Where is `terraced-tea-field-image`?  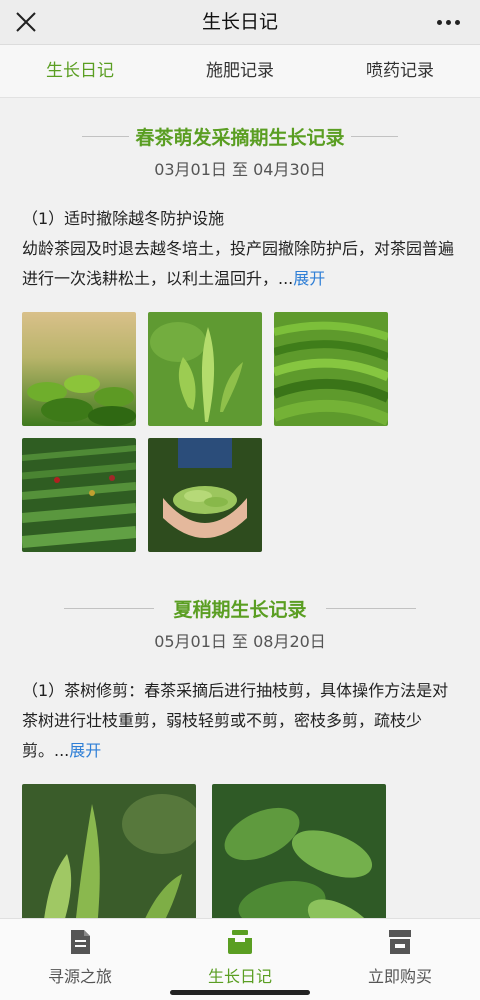 terraced-tea-field-image is located at coordinates (331, 369).